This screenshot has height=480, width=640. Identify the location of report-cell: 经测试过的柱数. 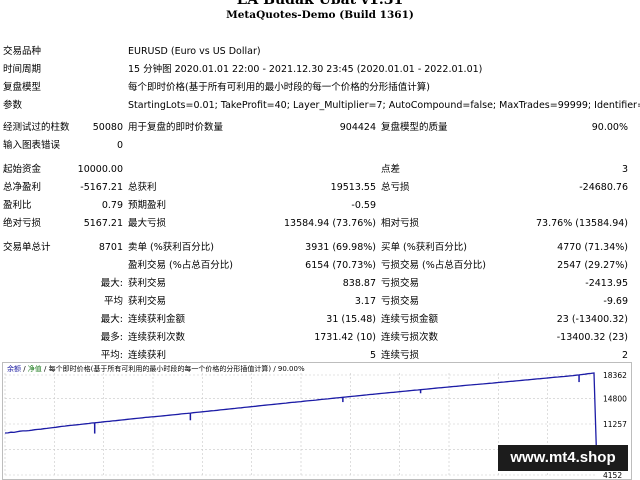
(36, 127).